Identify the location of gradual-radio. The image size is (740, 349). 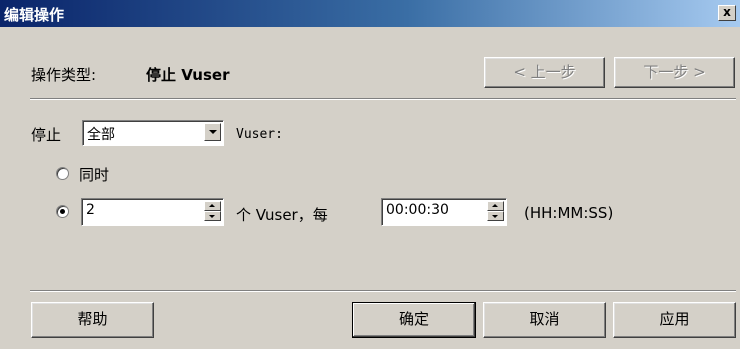
(62, 211).